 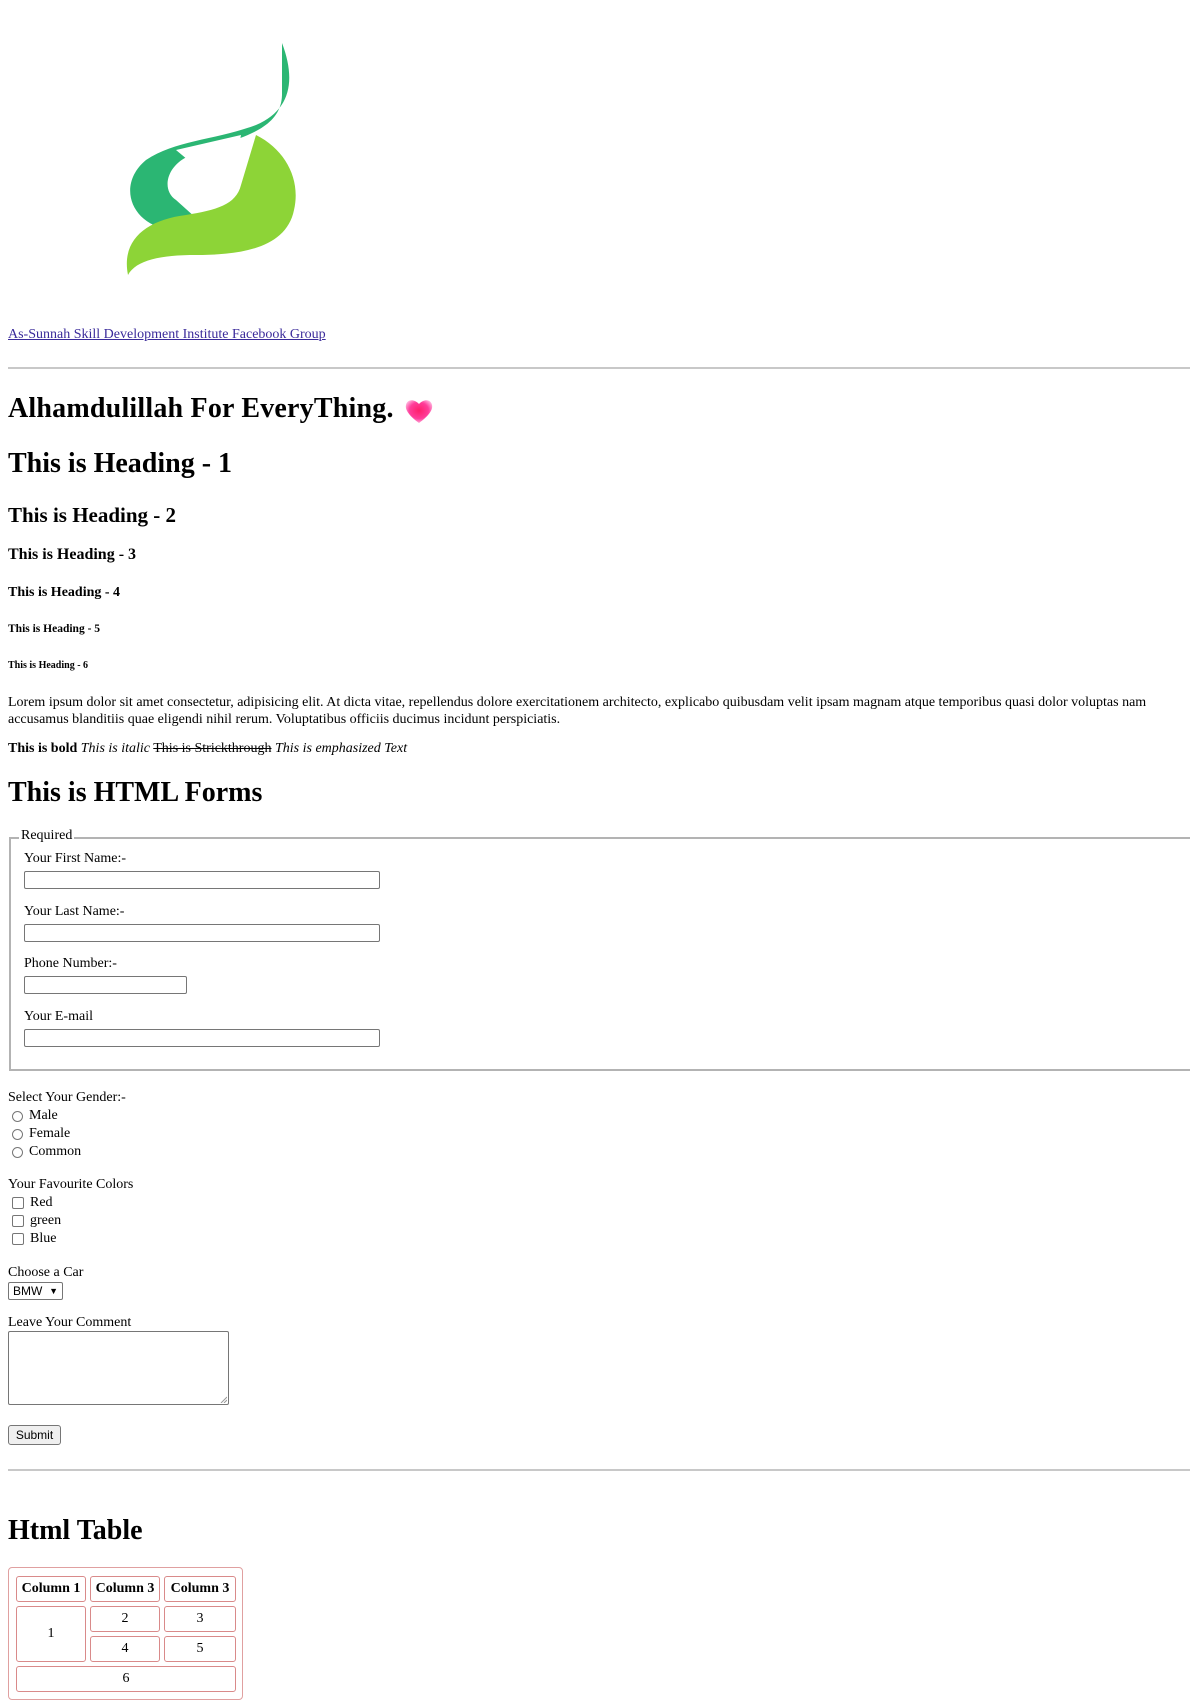 What do you see at coordinates (135, 792) in the screenshot?
I see `forms-heading: This is HTML Forms` at bounding box center [135, 792].